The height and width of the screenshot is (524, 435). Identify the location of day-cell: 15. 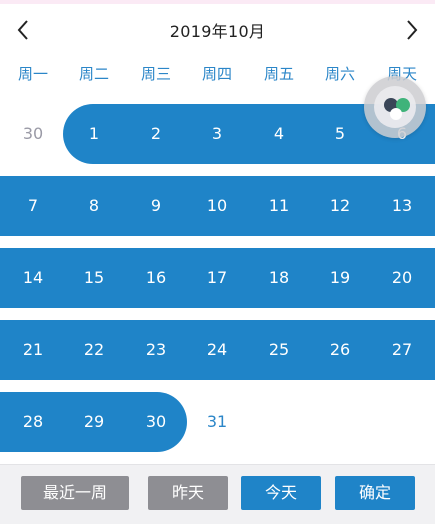
(94, 278).